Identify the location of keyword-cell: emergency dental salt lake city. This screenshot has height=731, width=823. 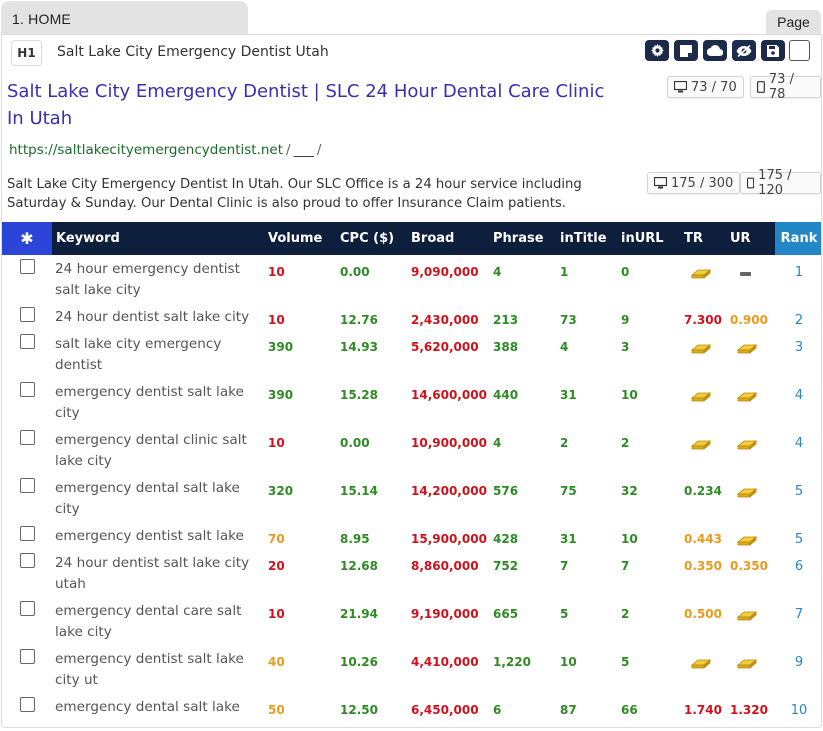
(158, 498).